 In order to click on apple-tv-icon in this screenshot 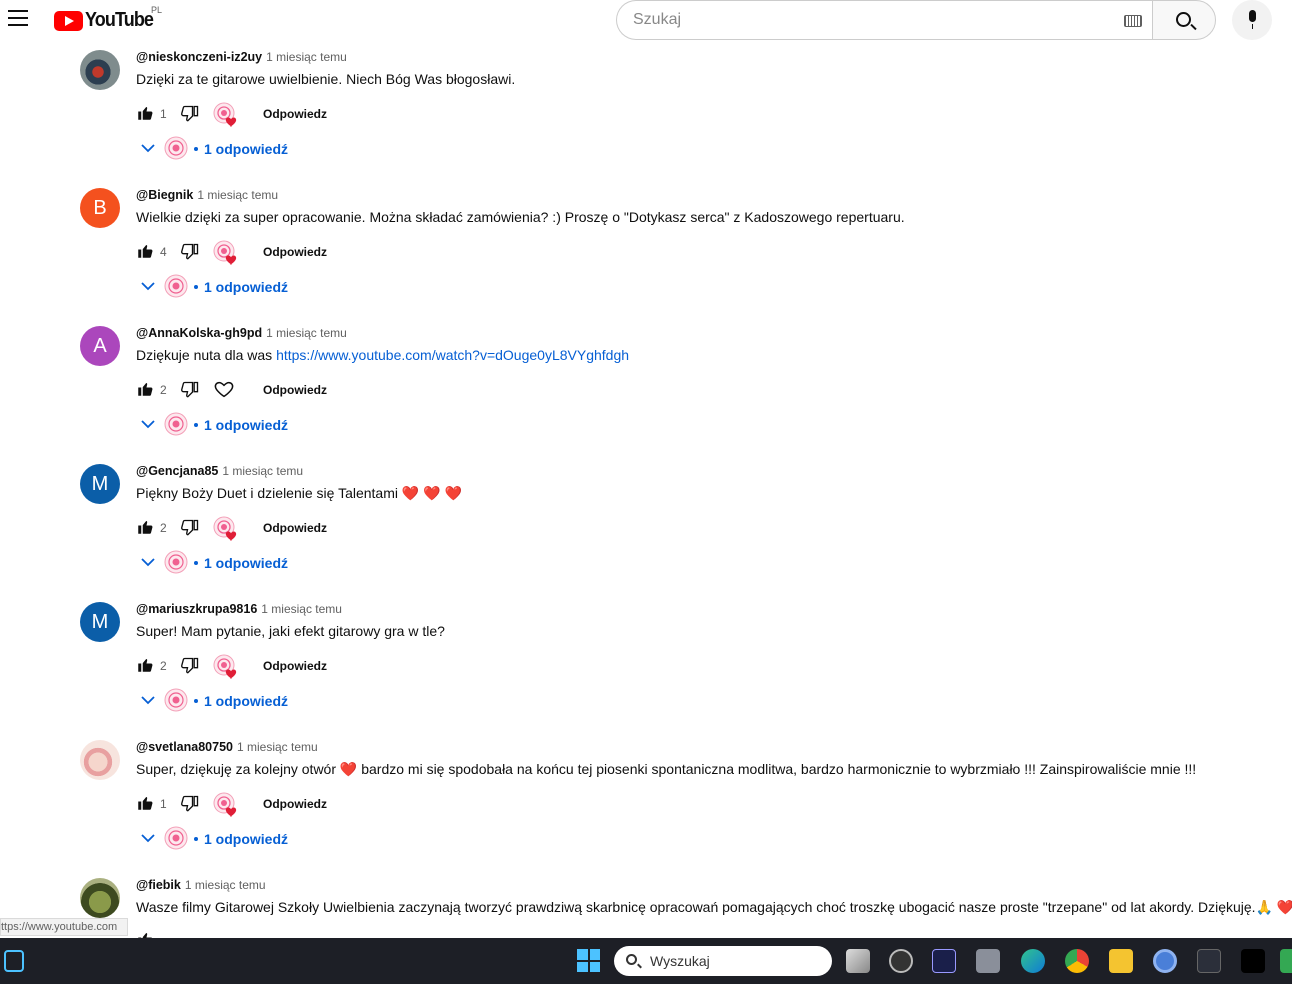, I will do `click(1253, 961)`.